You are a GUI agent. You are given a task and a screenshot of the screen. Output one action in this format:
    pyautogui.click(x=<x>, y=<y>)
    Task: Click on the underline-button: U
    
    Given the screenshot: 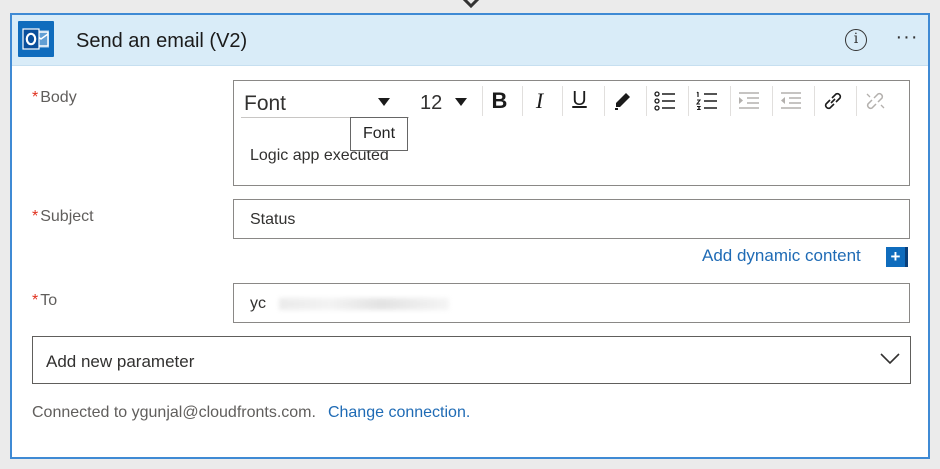 What is the action you would take?
    pyautogui.click(x=579, y=101)
    